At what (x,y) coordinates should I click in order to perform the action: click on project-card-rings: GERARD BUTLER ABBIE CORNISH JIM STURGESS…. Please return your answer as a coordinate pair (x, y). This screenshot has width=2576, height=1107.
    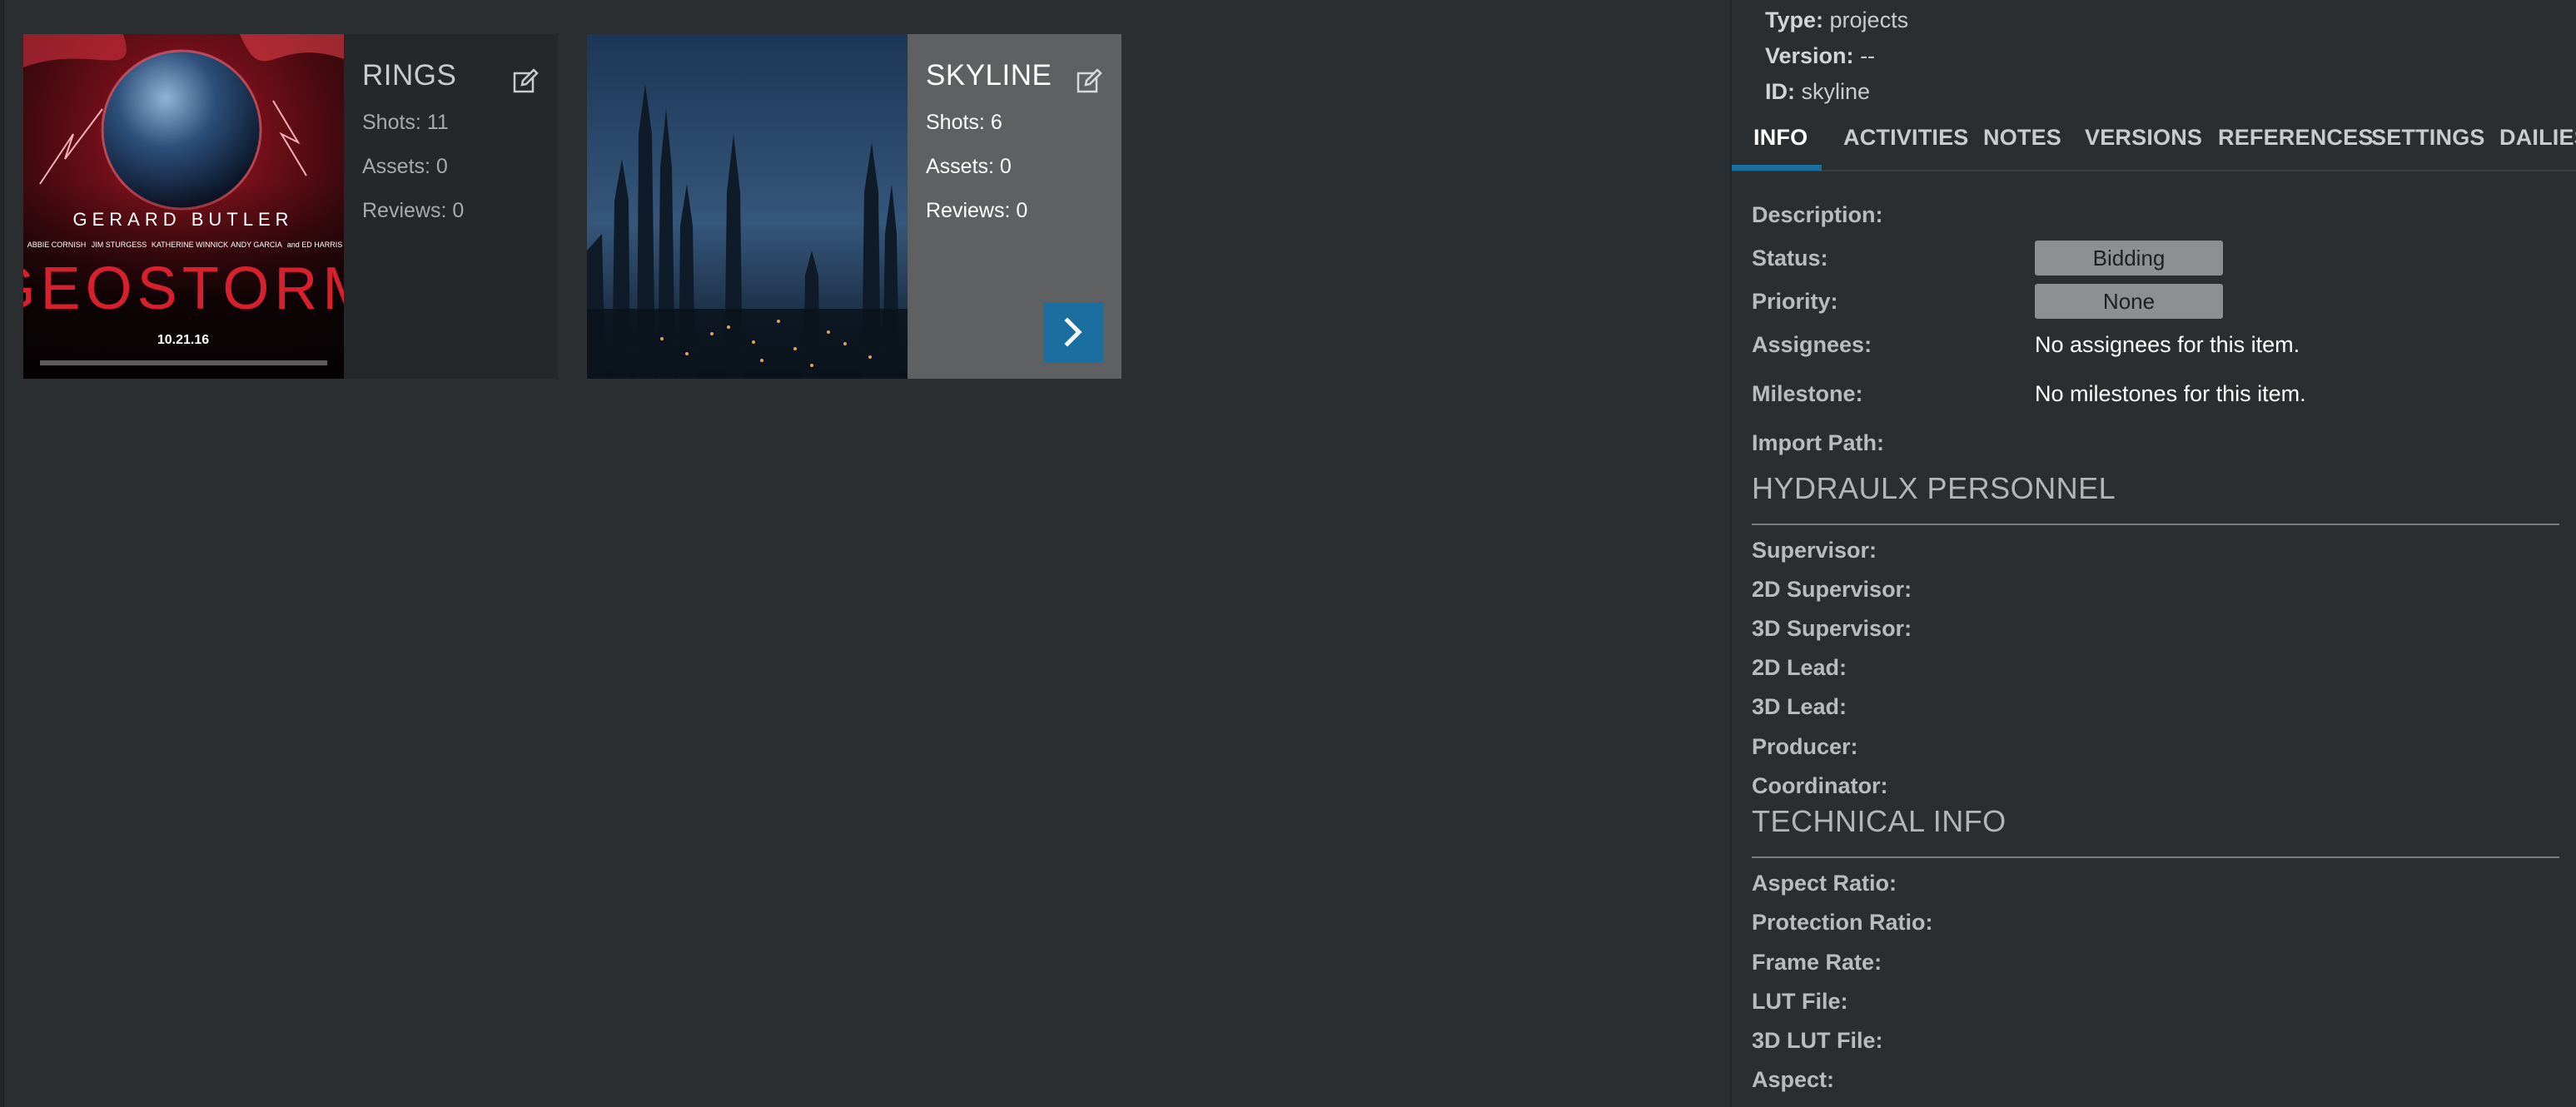
    Looking at the image, I should click on (290, 206).